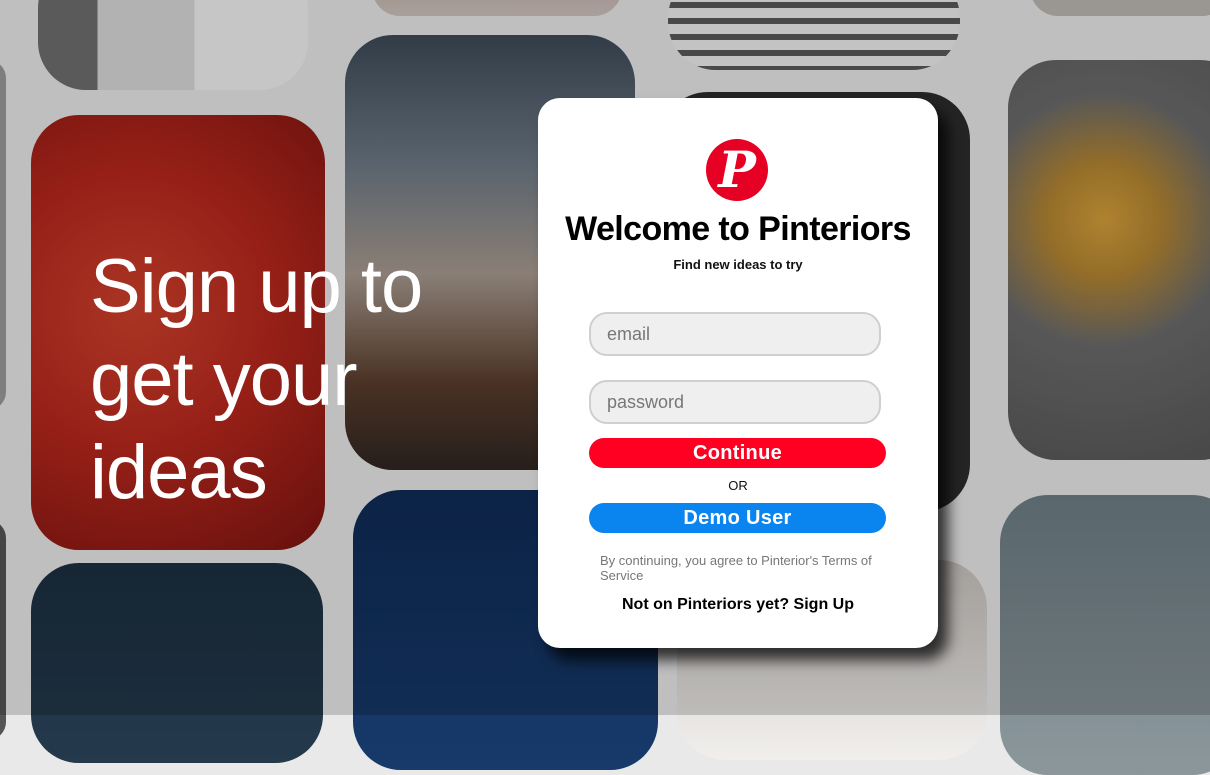 Image resolution: width=1210 pixels, height=775 pixels. What do you see at coordinates (737, 453) in the screenshot?
I see `continue-button: Continue` at bounding box center [737, 453].